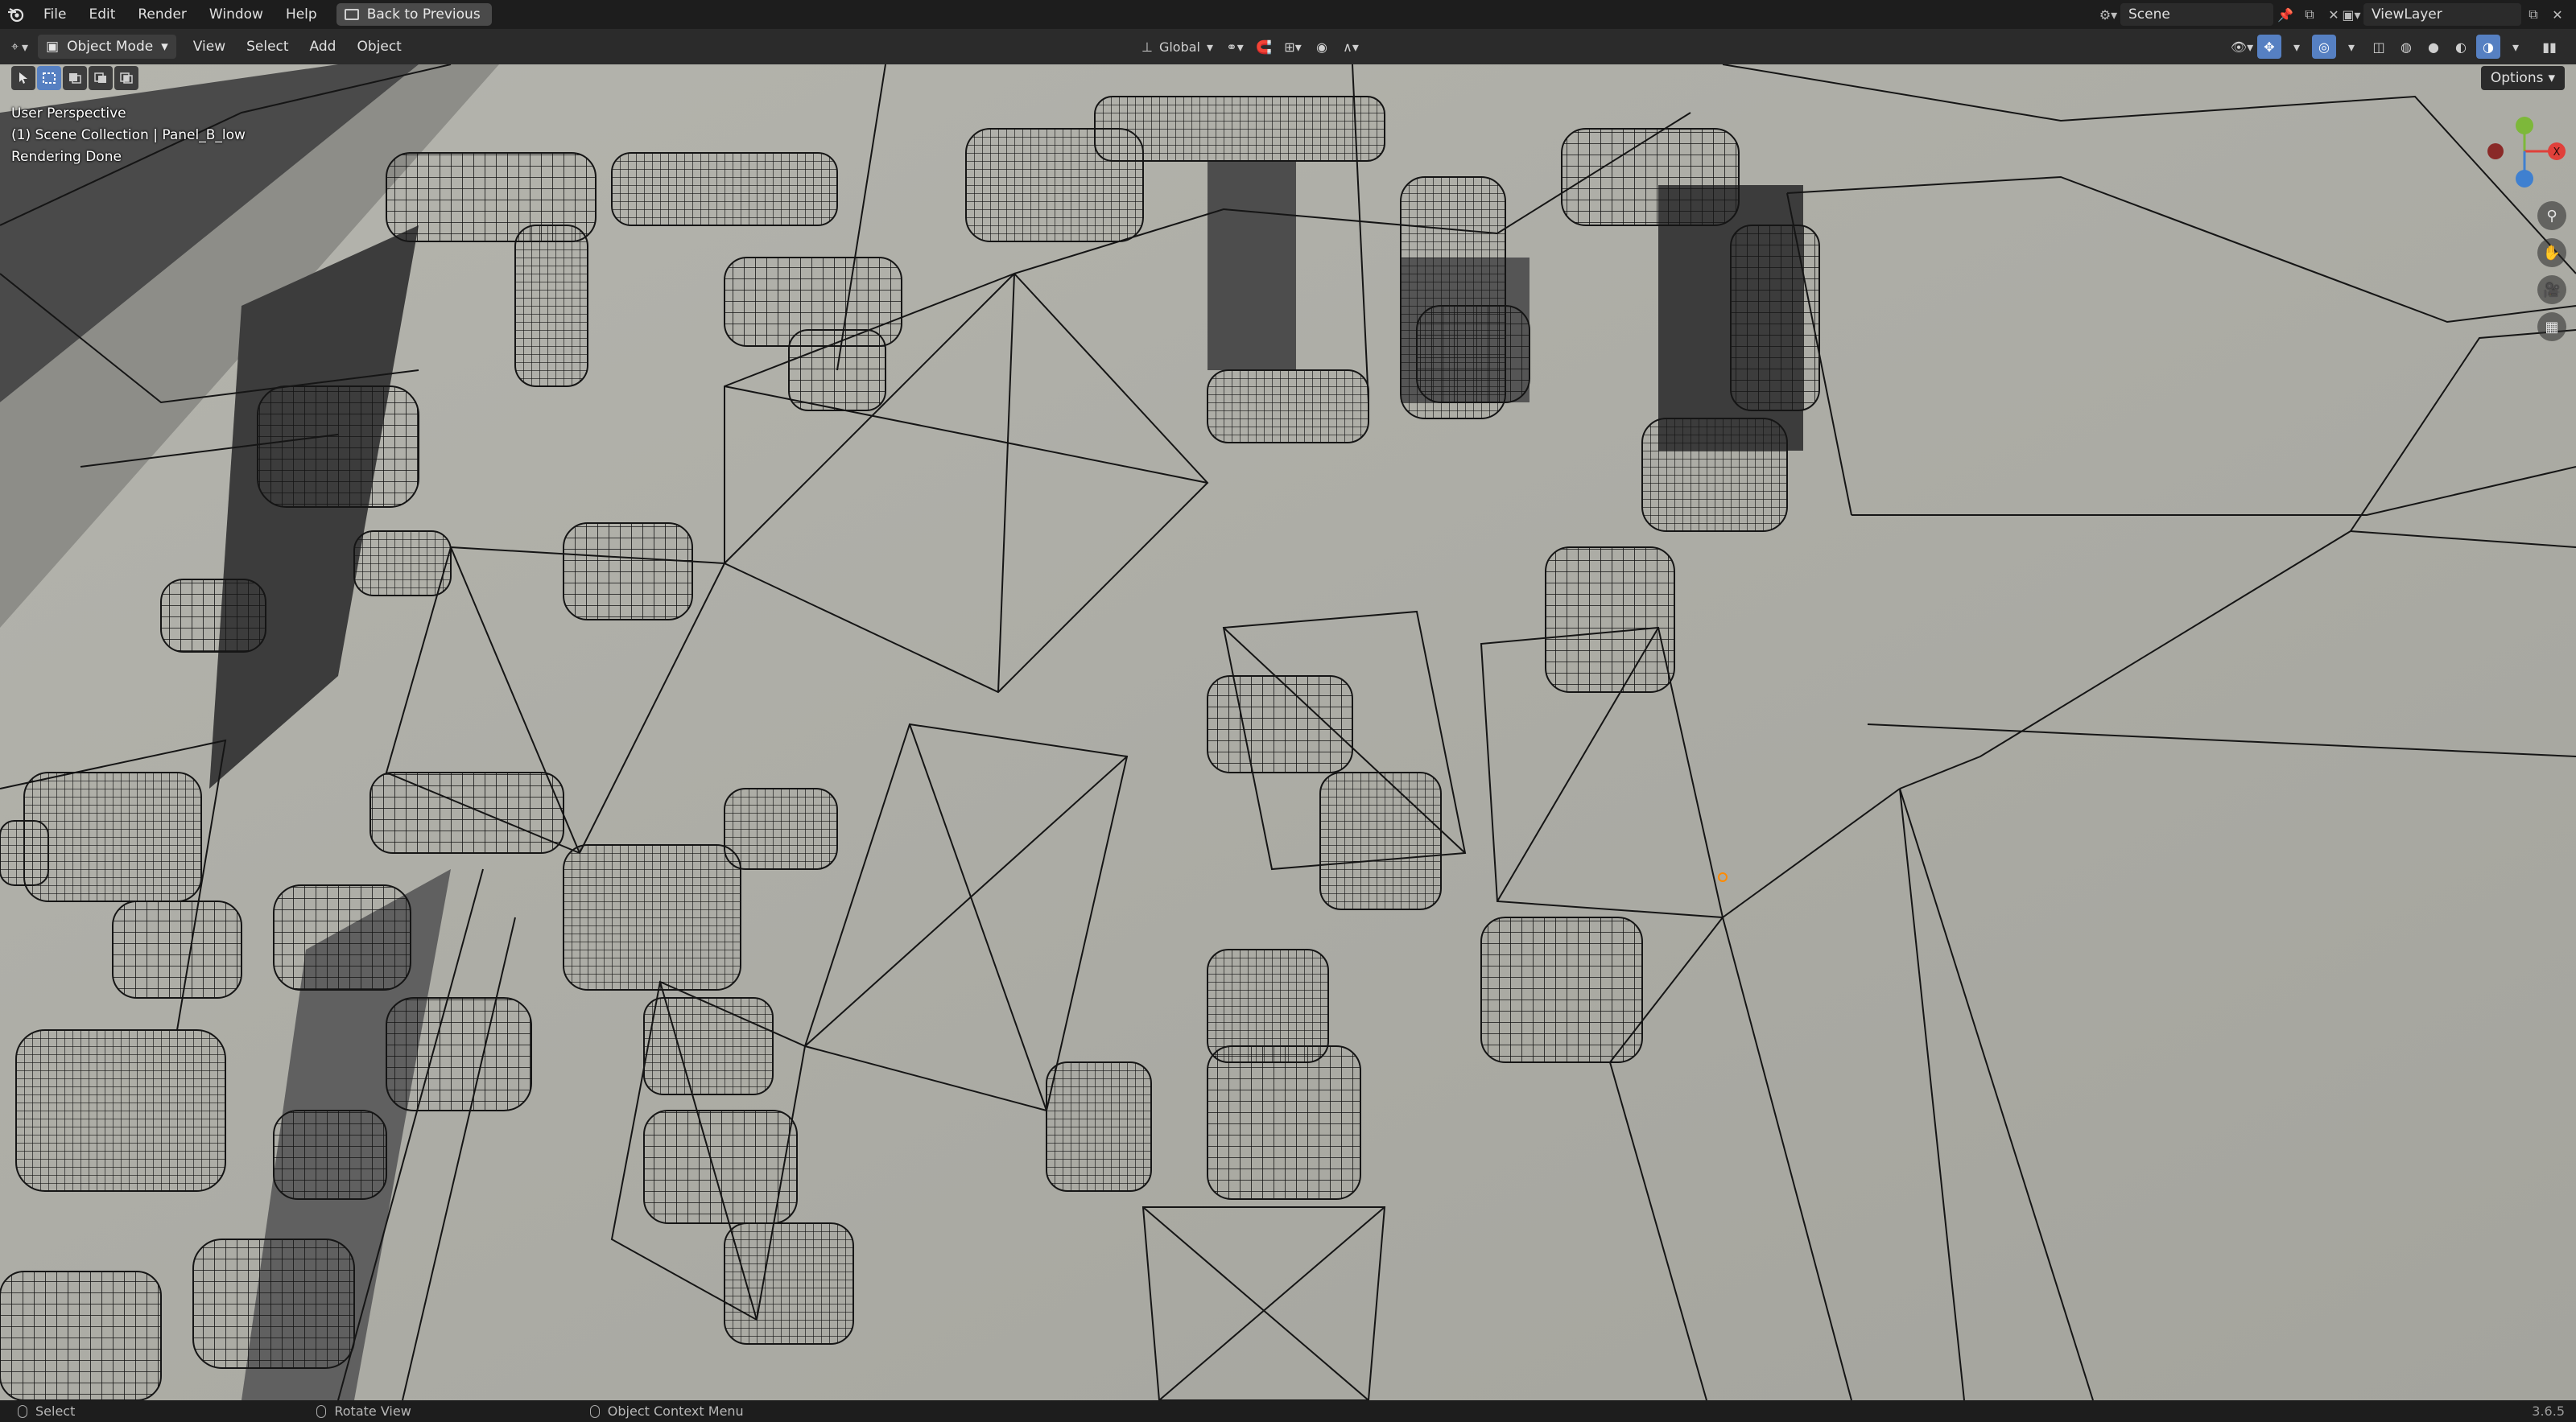  What do you see at coordinates (2495, 151) in the screenshot?
I see `neg-x-axis-icon` at bounding box center [2495, 151].